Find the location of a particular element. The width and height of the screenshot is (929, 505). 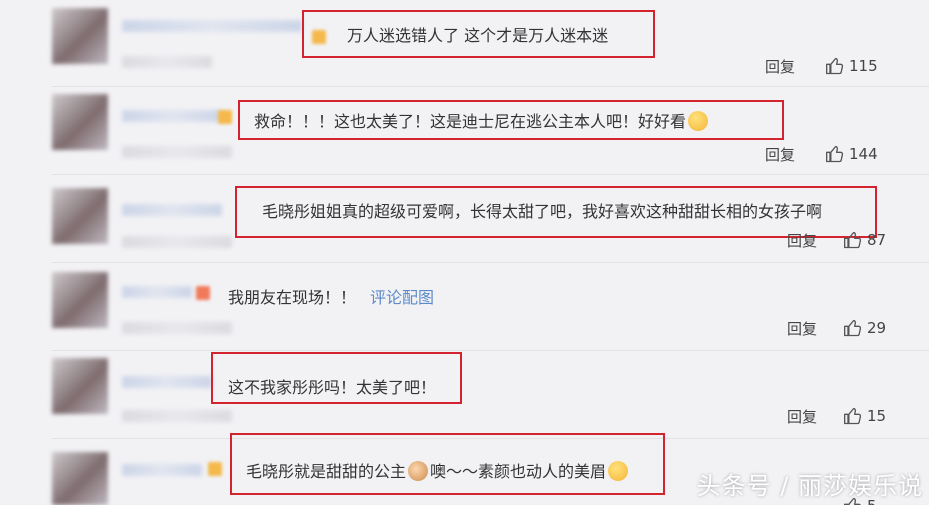

like-count: 15 is located at coordinates (877, 416).